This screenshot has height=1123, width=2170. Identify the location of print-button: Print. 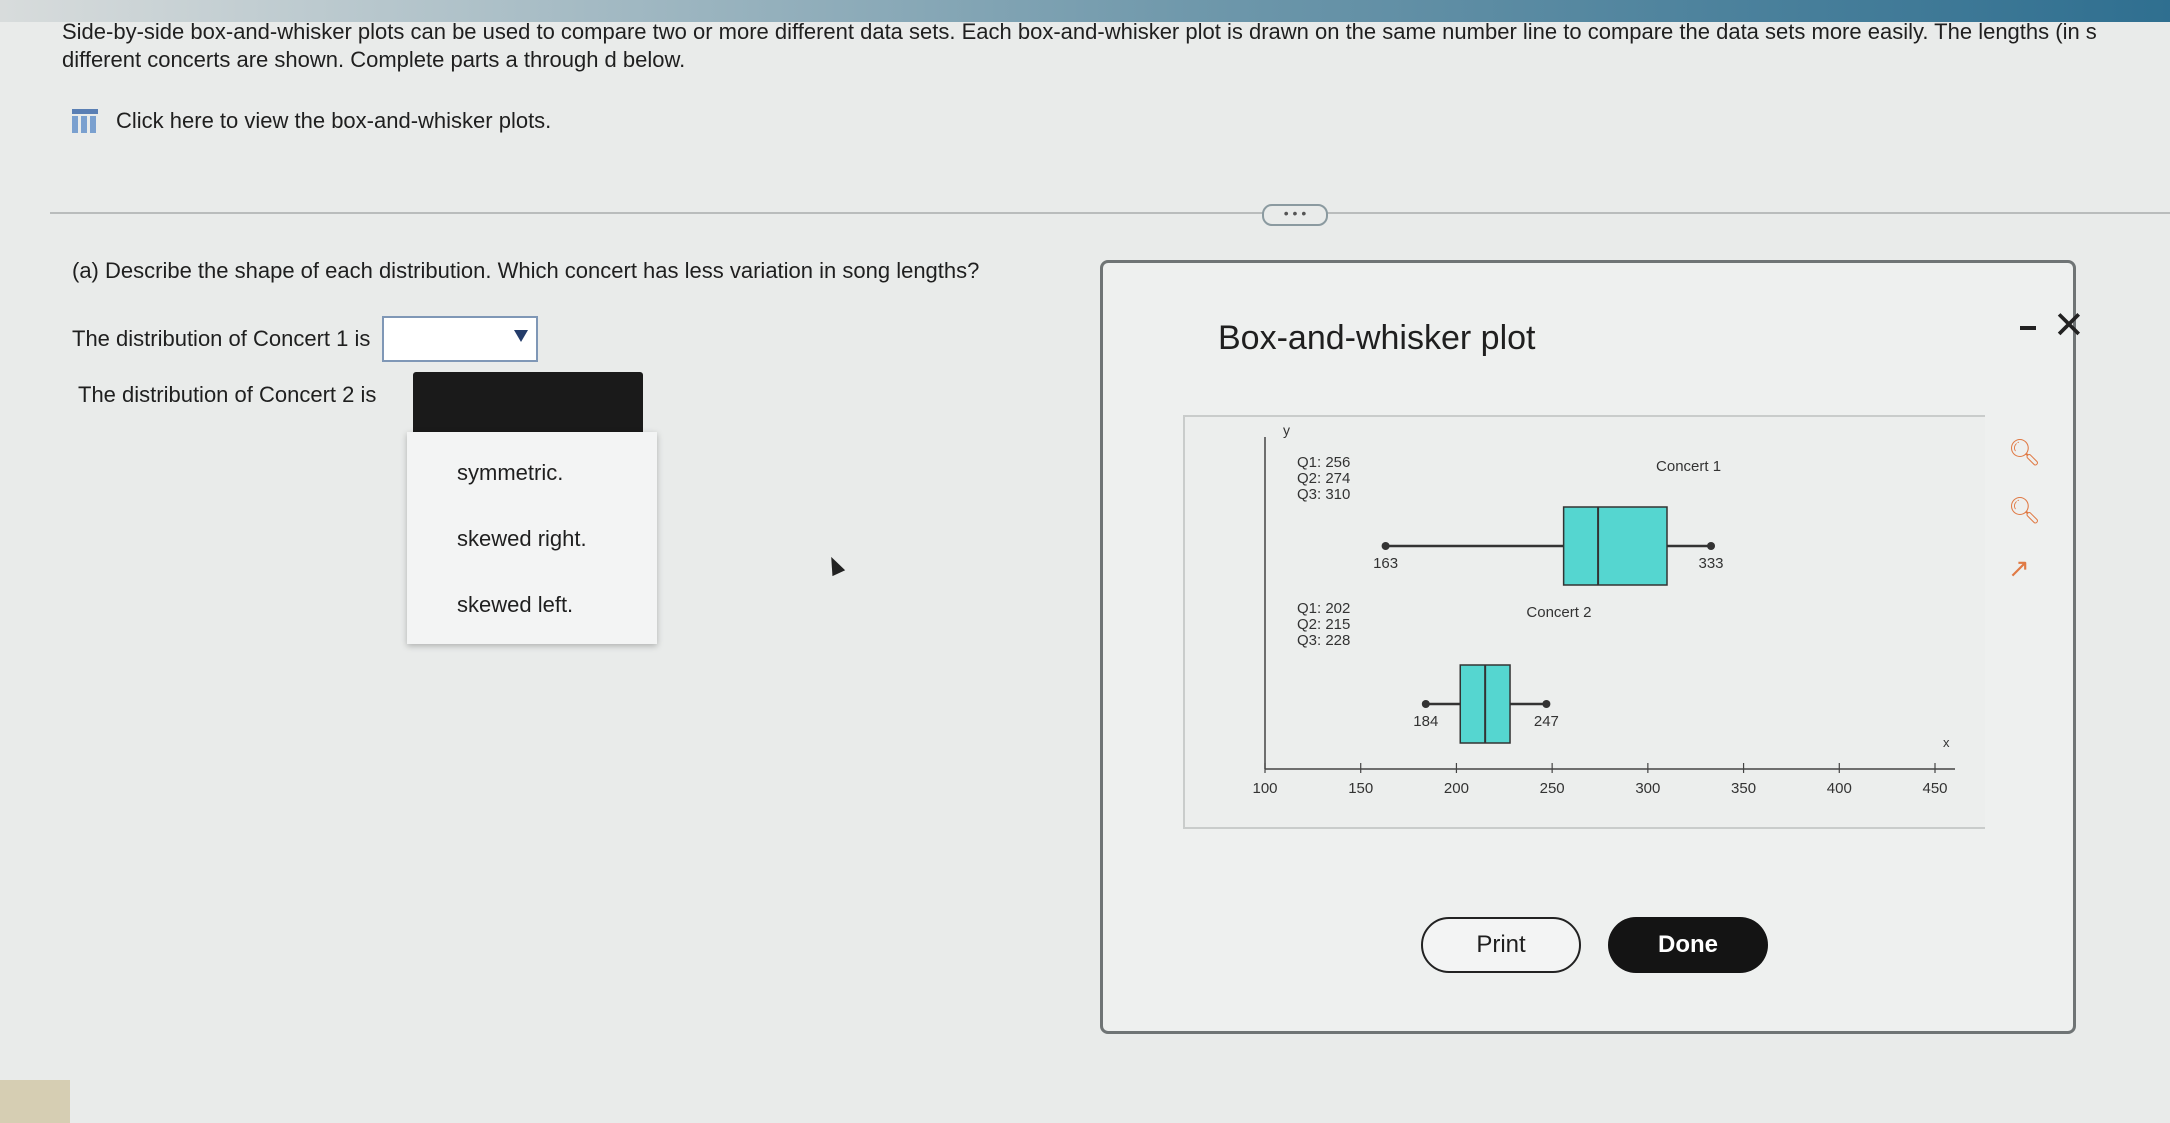
(1501, 945).